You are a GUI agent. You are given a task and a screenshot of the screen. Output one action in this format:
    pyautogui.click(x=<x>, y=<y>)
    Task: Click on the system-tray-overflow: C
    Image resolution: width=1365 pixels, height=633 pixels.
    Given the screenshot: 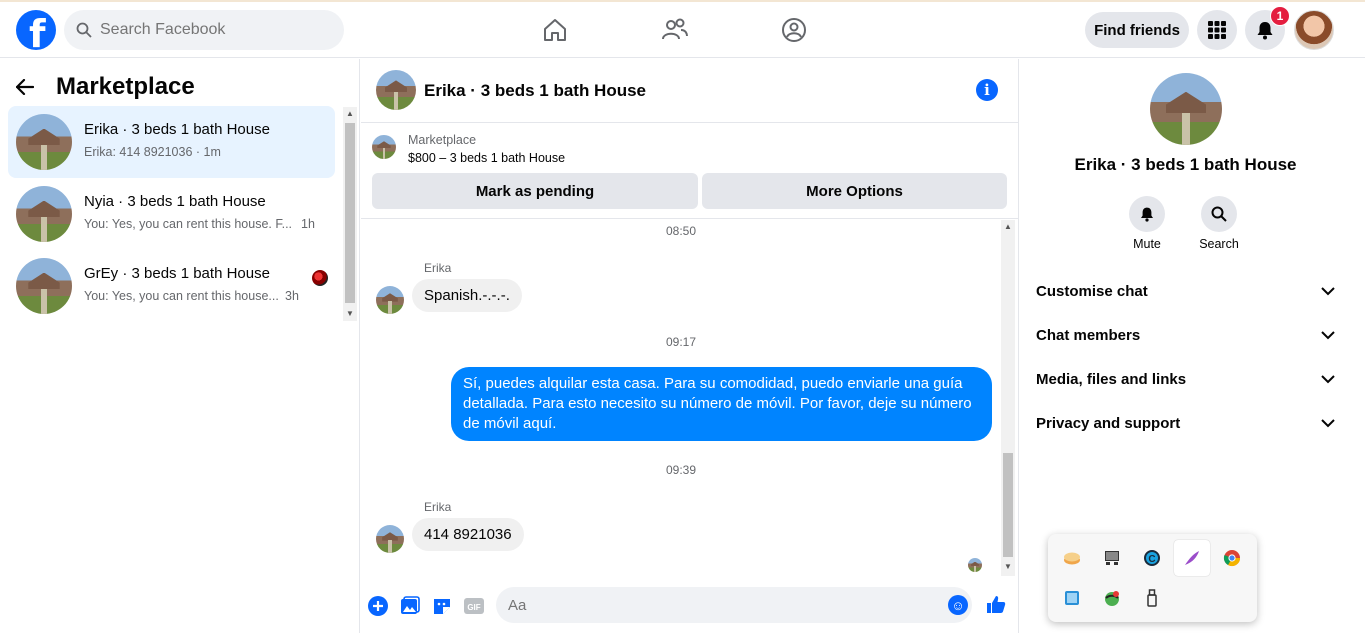 What is the action you would take?
    pyautogui.click(x=1152, y=578)
    